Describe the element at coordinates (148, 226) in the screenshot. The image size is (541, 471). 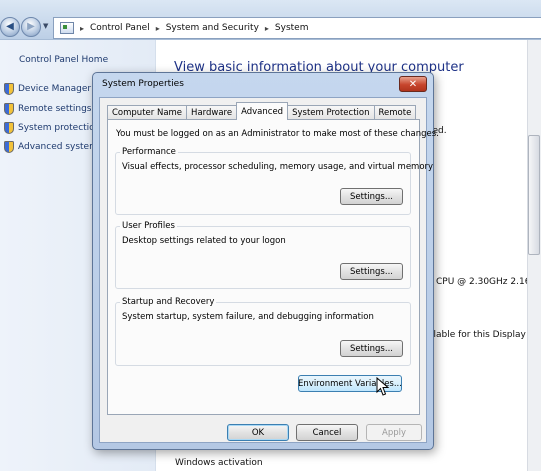
I see `user-profiles-label: User Profiles` at that location.